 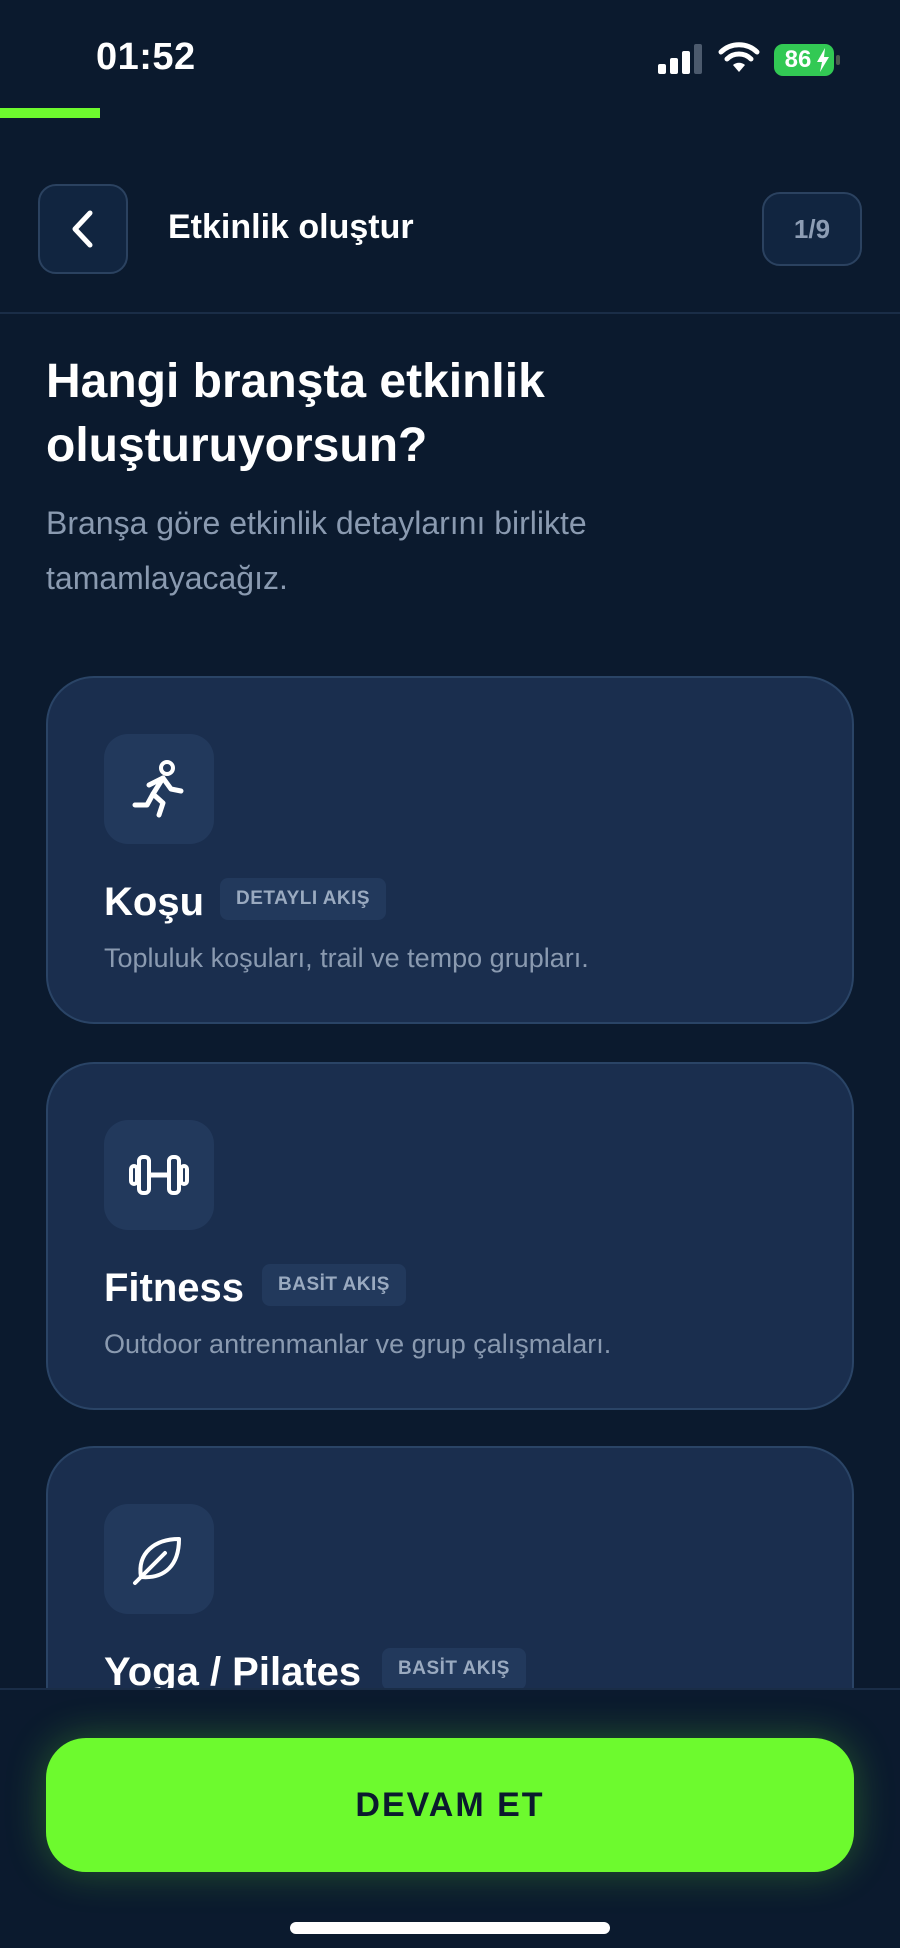 I want to click on dumbbell-icon, so click(x=159, y=1175).